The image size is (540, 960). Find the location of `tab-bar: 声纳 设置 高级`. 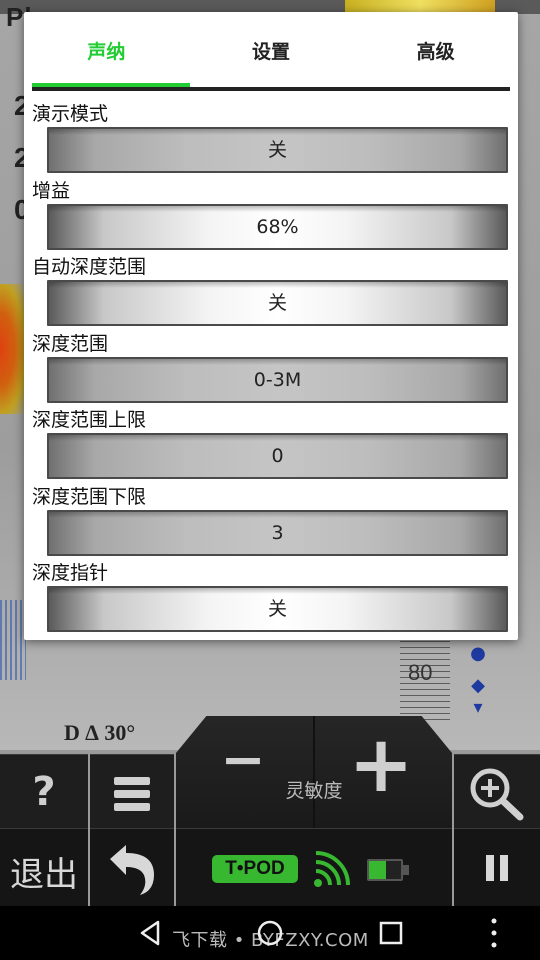

tab-bar: 声纳 设置 高级 is located at coordinates (271, 52).